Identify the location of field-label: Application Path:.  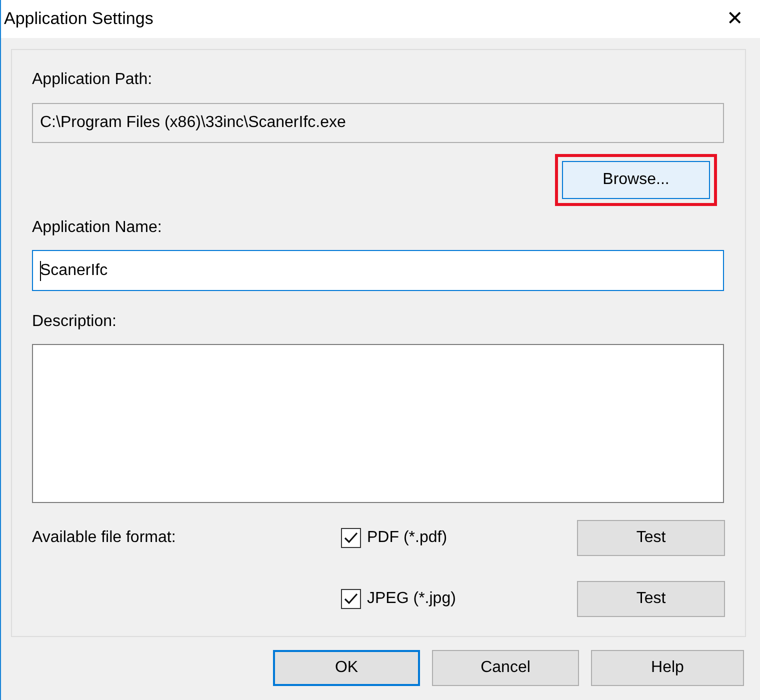
(93, 80).